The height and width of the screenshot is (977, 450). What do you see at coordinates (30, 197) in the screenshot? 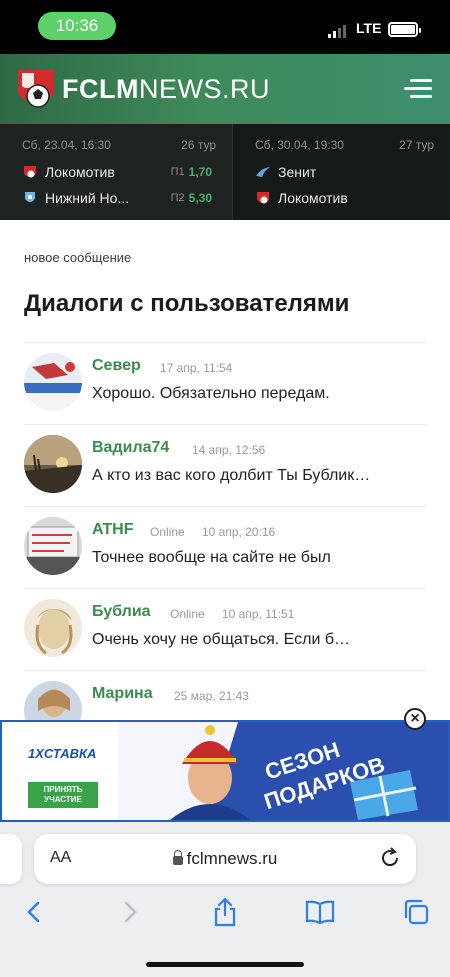
I see `nizhny-logo-icon` at bounding box center [30, 197].